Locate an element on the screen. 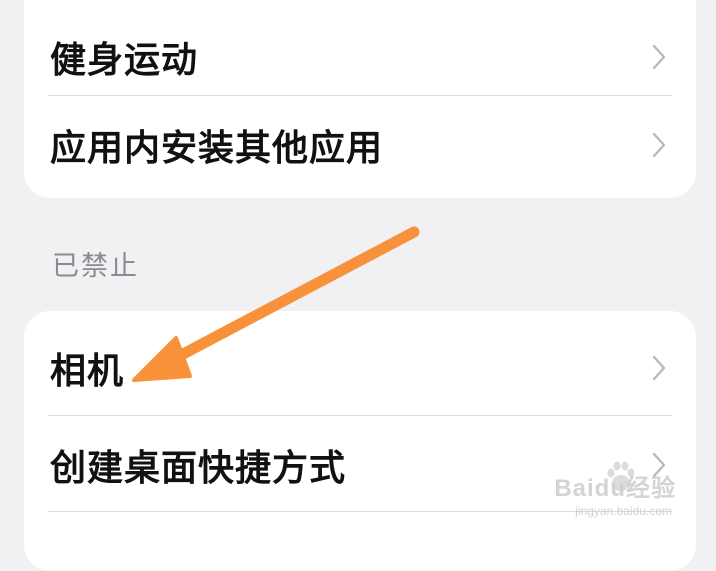 The image size is (716, 571). list-item-label: 相机 is located at coordinates (87, 371).